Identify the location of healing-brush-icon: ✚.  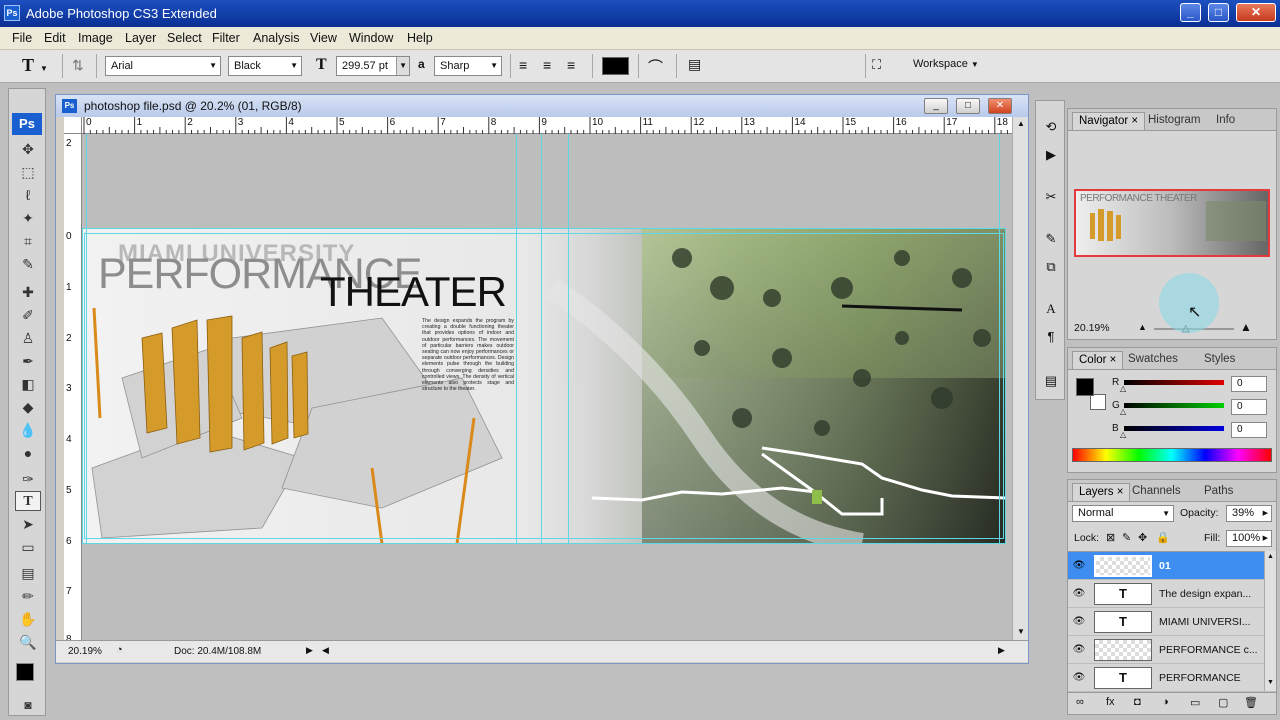
(28, 292).